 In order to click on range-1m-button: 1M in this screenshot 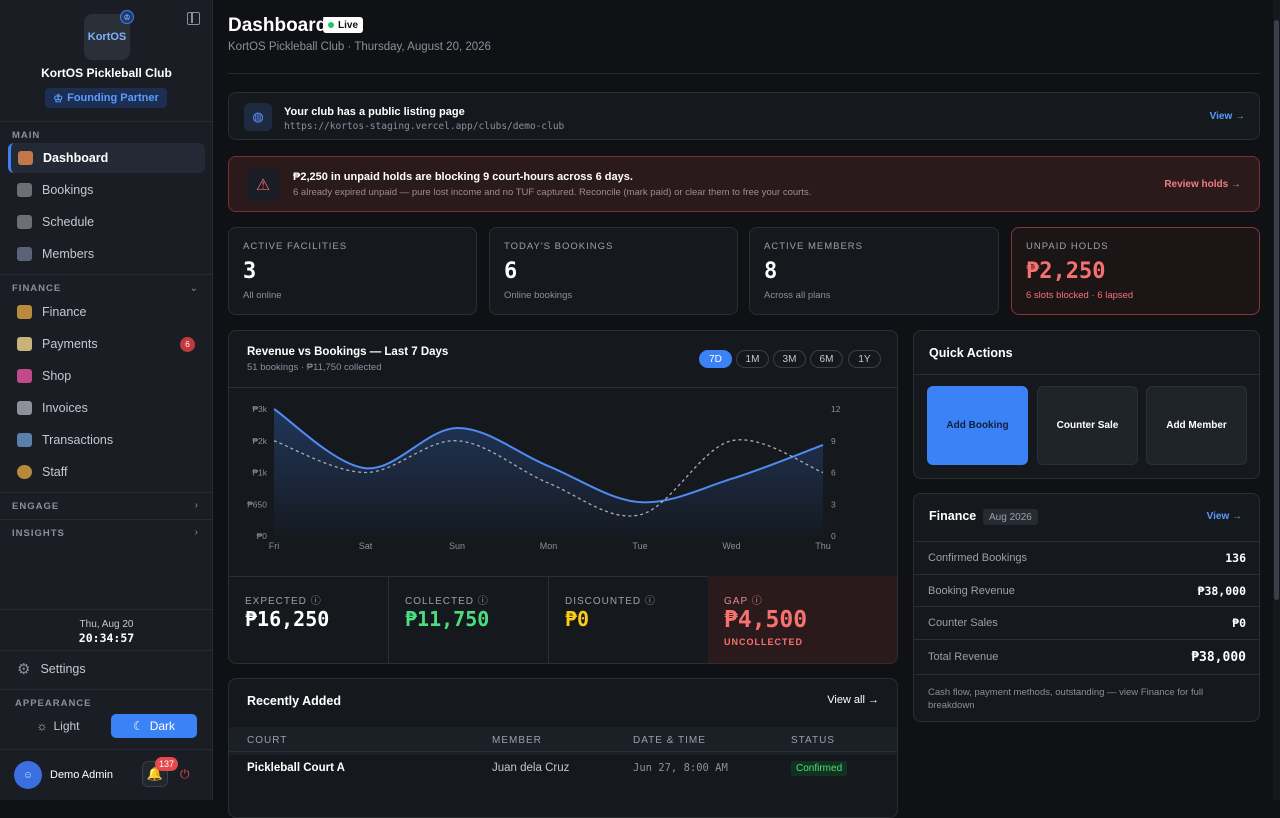, I will do `click(752, 359)`.